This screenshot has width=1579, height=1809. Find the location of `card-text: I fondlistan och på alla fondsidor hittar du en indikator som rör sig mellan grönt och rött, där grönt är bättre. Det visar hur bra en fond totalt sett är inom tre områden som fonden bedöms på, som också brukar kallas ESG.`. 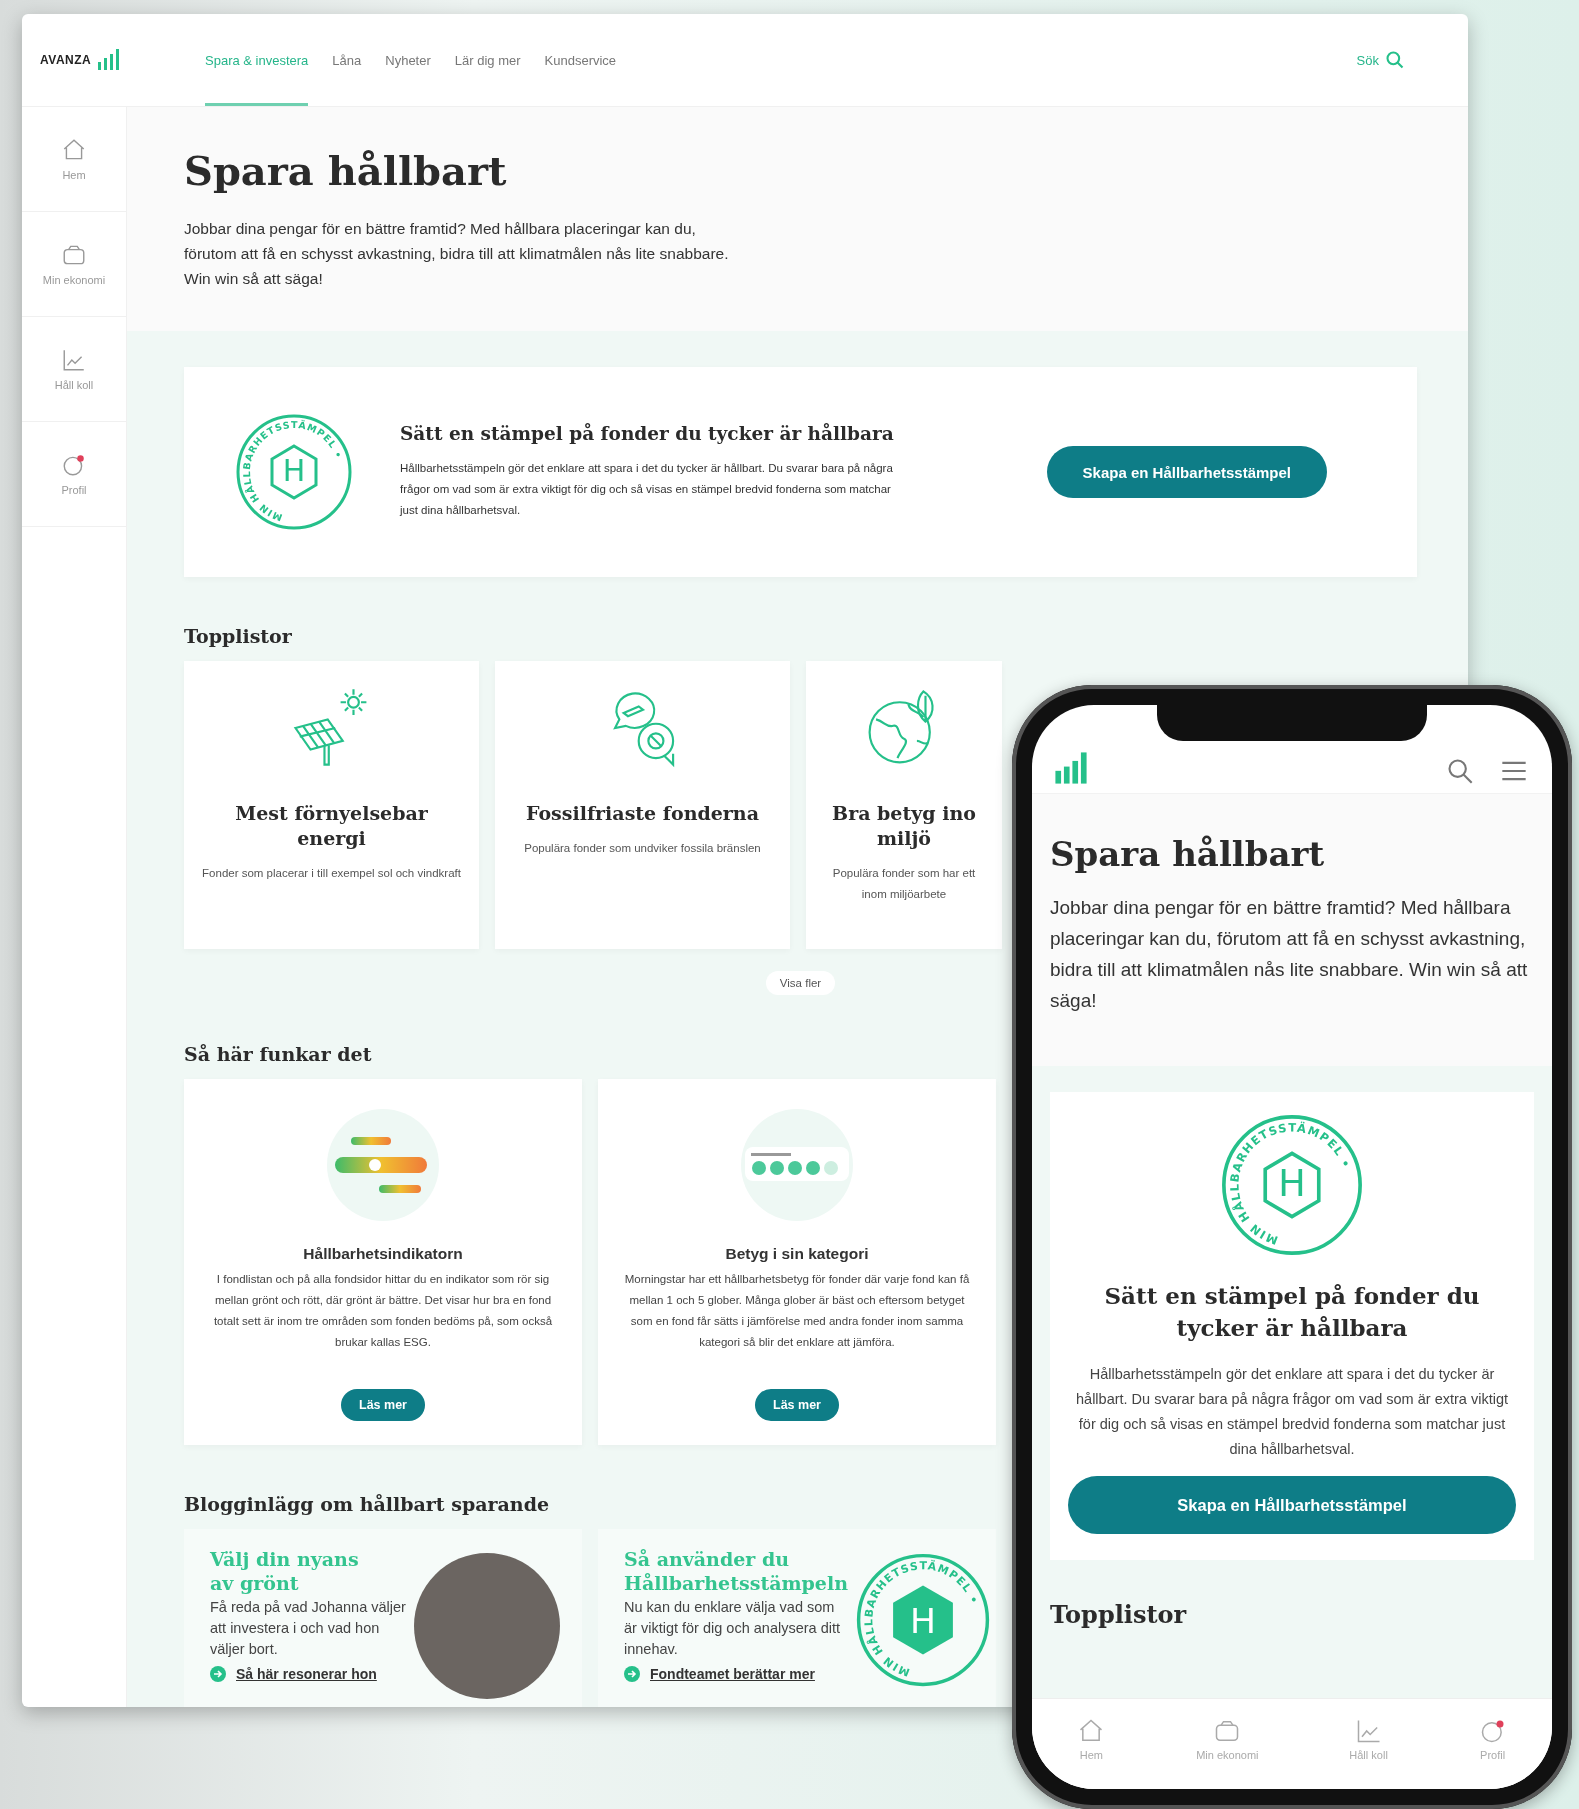

card-text: I fondlistan och på alla fondsidor hittar du en indikator som rör sig mellan grönt och rött, där grönt är bättre. Det visar hur bra en fond totalt sett är inom tre områden som fonden bedöms på, som också brukar kallas ESG. is located at coordinates (383, 1311).